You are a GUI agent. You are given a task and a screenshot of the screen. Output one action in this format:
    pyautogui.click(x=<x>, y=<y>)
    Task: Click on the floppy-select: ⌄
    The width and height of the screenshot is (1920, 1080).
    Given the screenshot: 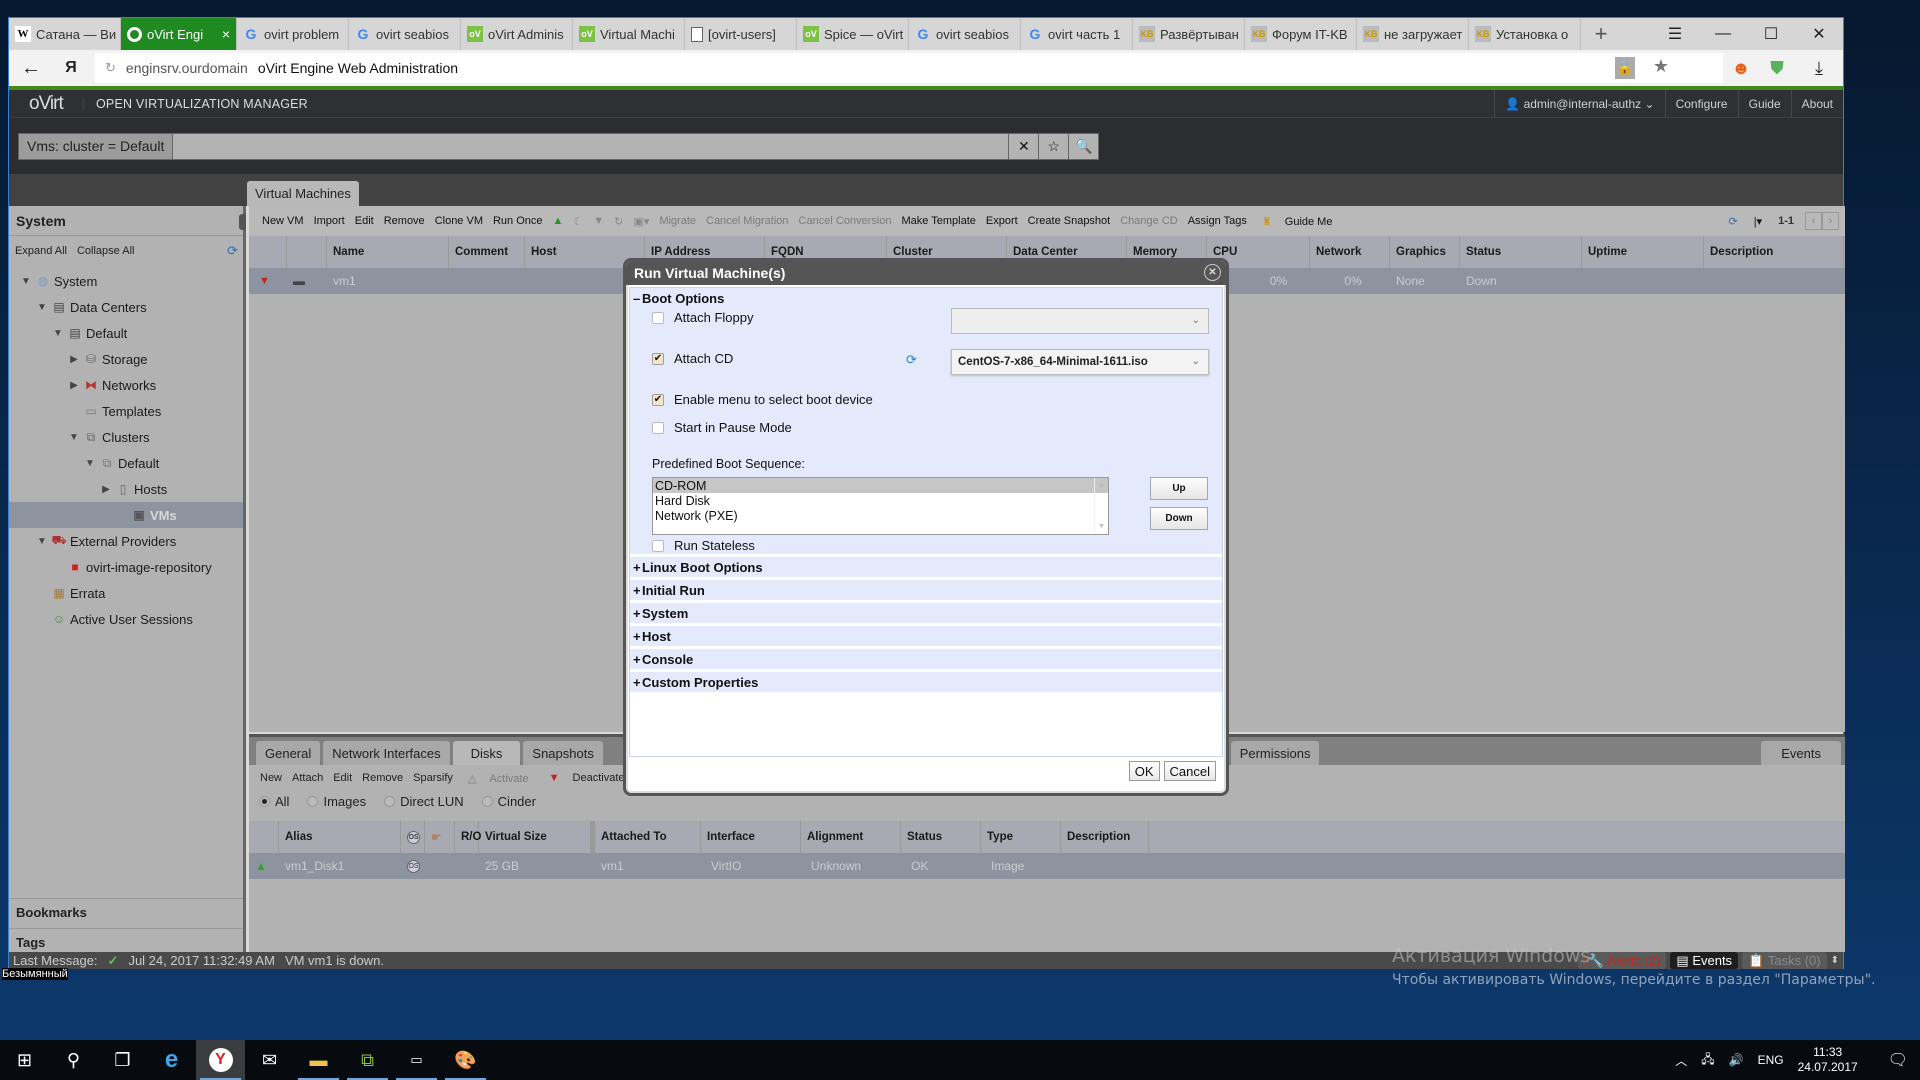 What is the action you would take?
    pyautogui.click(x=1080, y=321)
    